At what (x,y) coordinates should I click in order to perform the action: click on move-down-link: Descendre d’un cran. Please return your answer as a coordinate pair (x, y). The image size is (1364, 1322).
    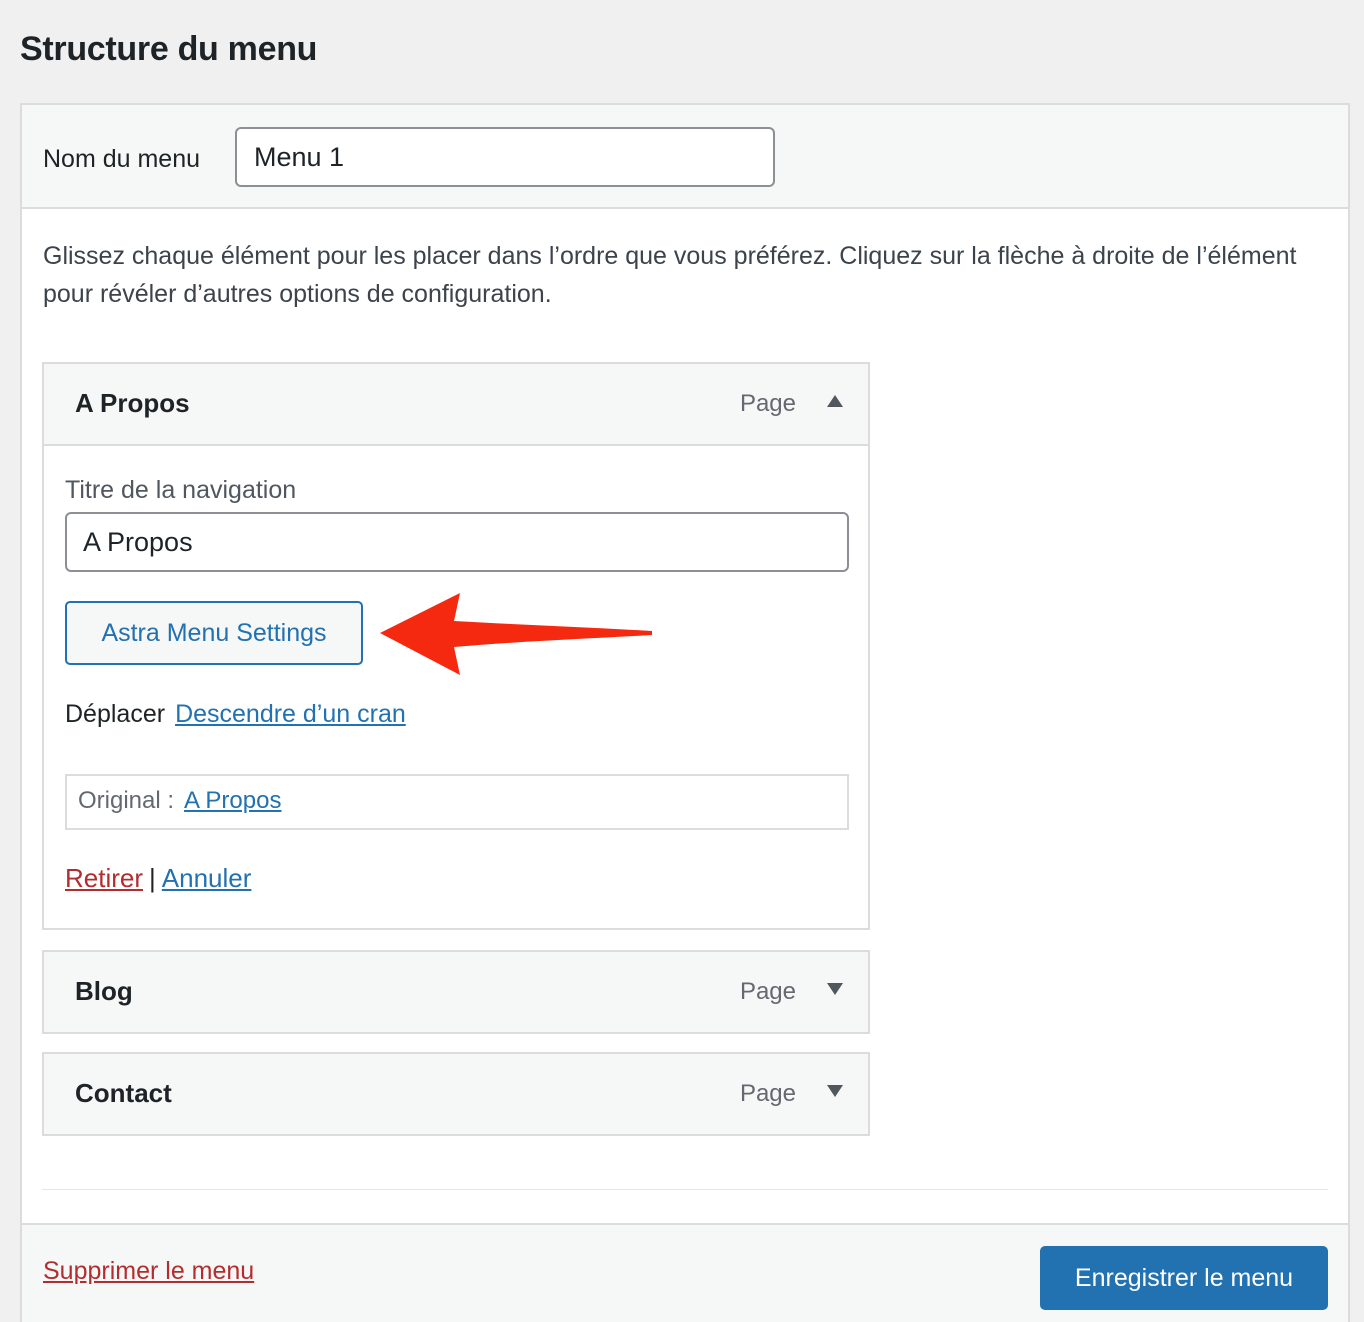
    Looking at the image, I should click on (290, 714).